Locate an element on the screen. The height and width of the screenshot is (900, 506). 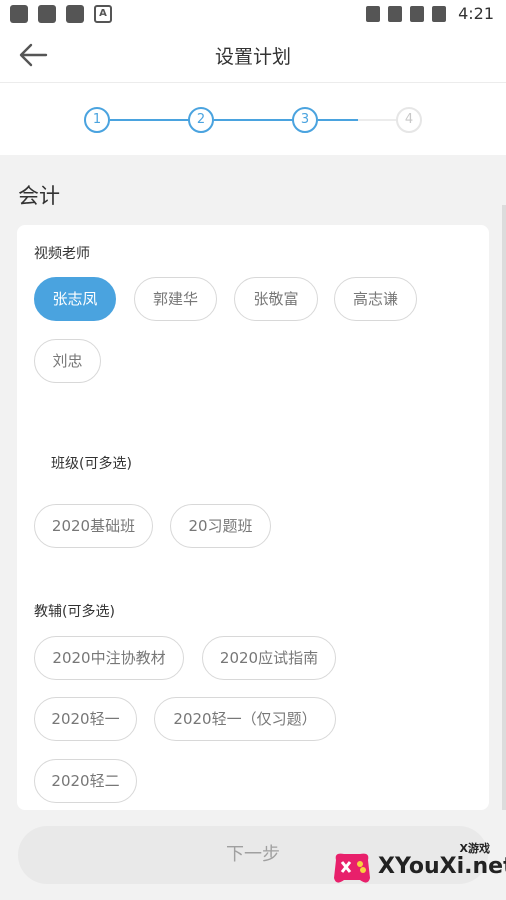
bag-notification-icon is located at coordinates (47, 14).